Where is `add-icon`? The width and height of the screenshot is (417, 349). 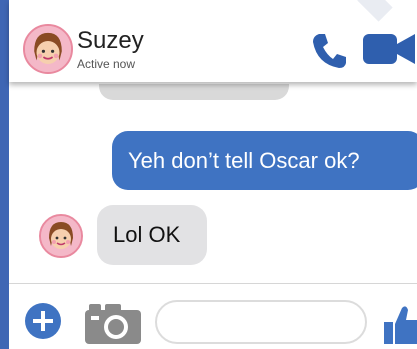 add-icon is located at coordinates (43, 321).